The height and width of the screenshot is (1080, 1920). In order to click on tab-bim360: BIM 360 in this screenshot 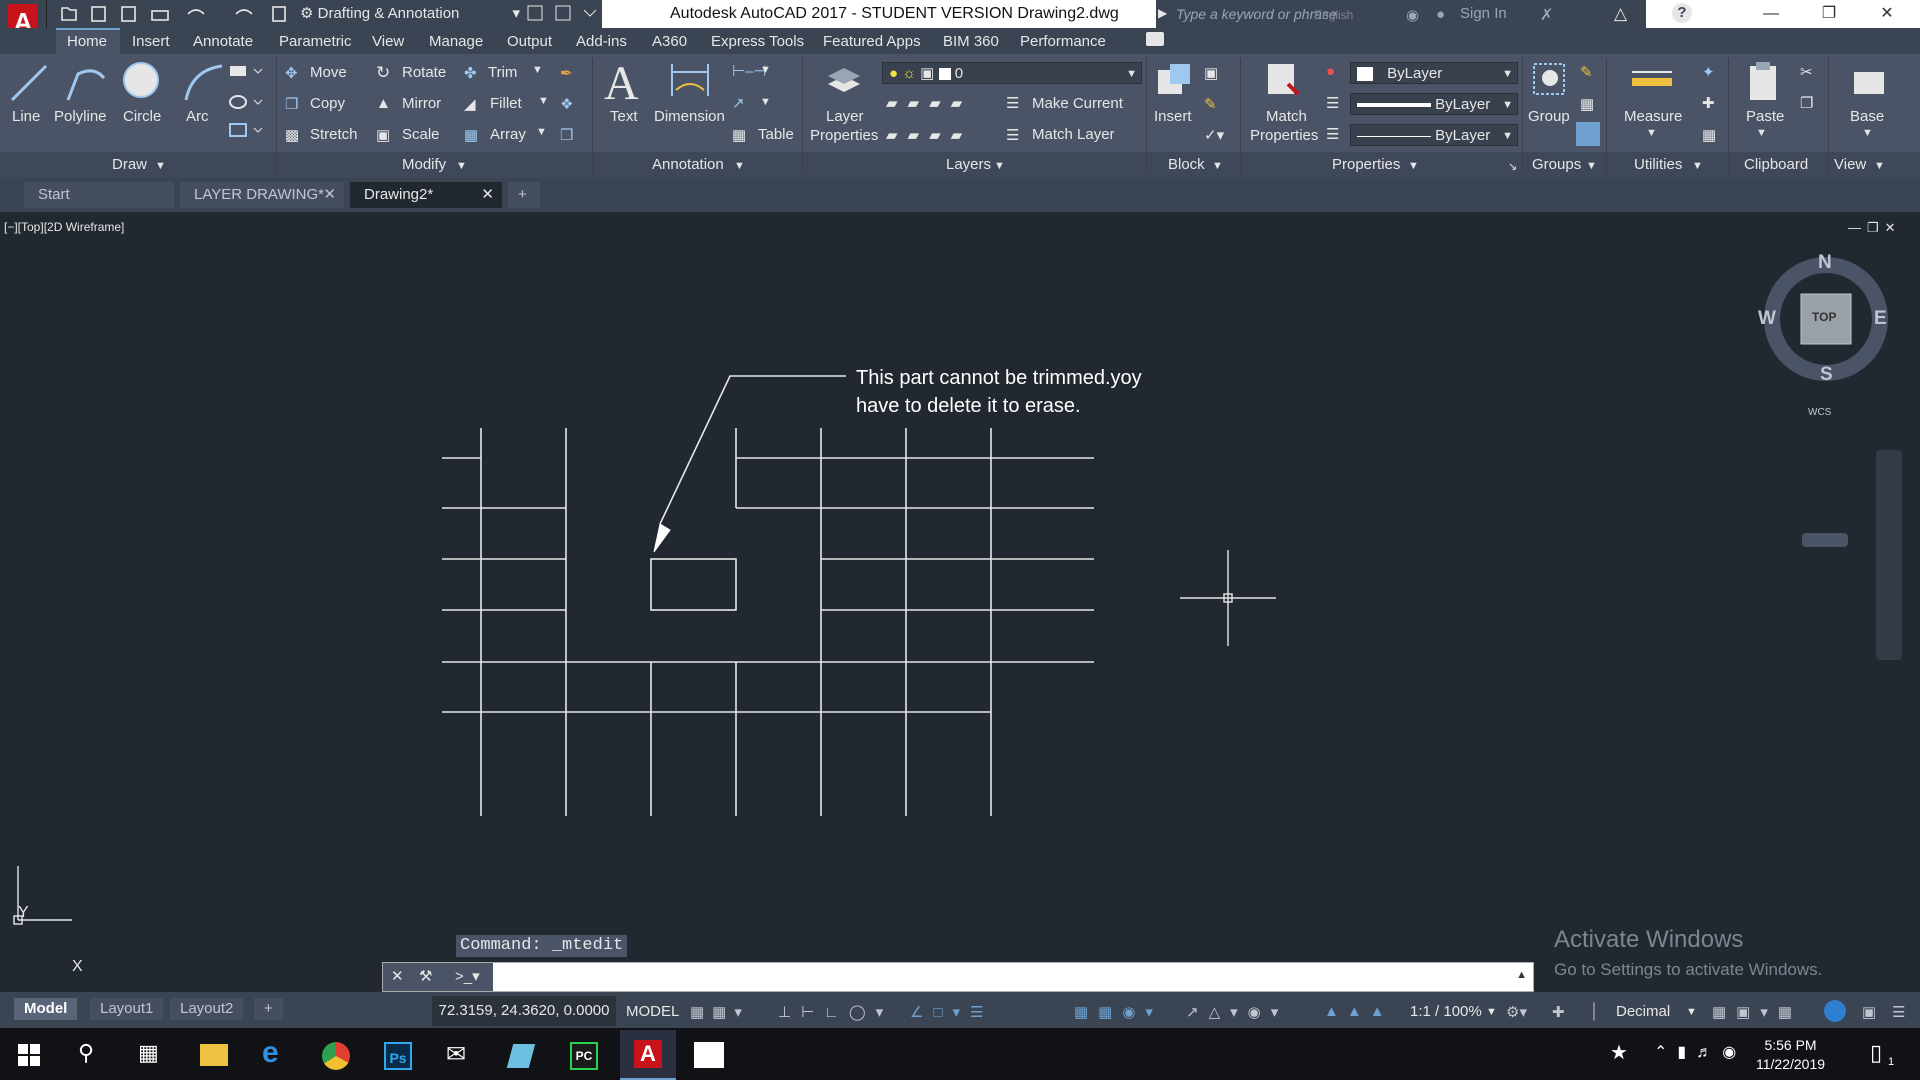, I will do `click(971, 41)`.